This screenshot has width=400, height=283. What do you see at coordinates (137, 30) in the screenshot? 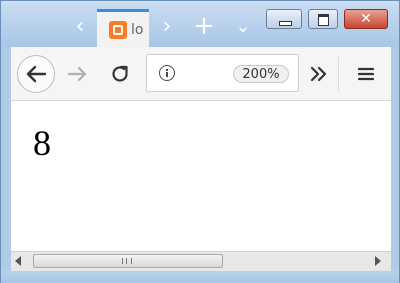
I see `tab-title: lo` at bounding box center [137, 30].